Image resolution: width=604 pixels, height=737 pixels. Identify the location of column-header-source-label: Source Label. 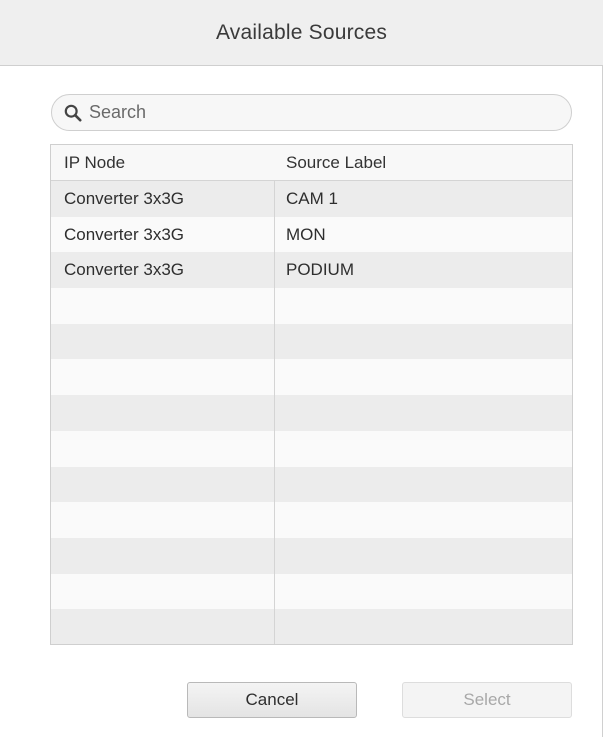
(423, 163).